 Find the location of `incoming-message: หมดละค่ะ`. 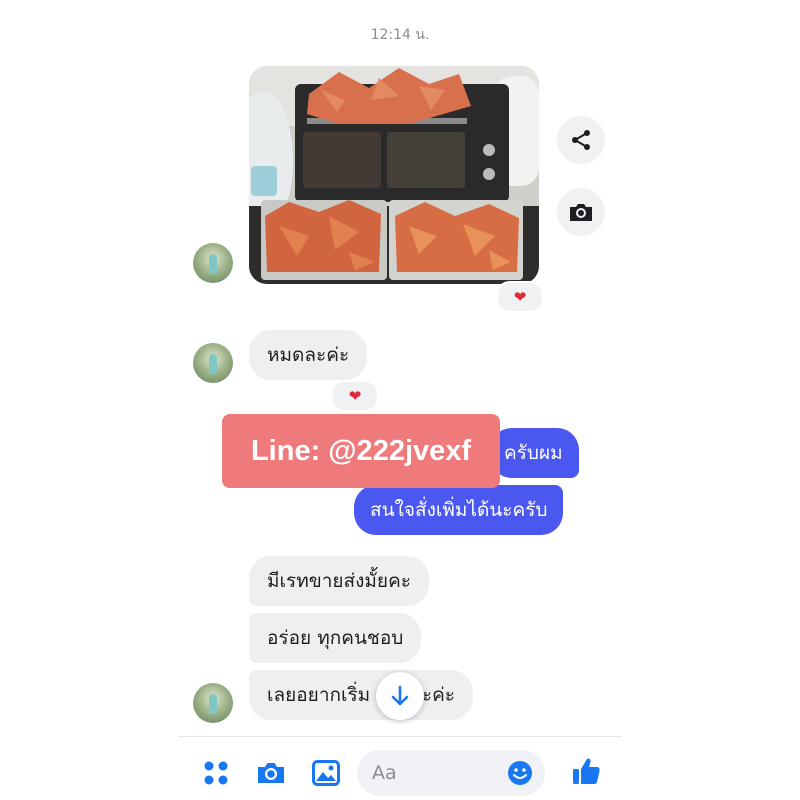

incoming-message: หมดละค่ะ is located at coordinates (308, 355).